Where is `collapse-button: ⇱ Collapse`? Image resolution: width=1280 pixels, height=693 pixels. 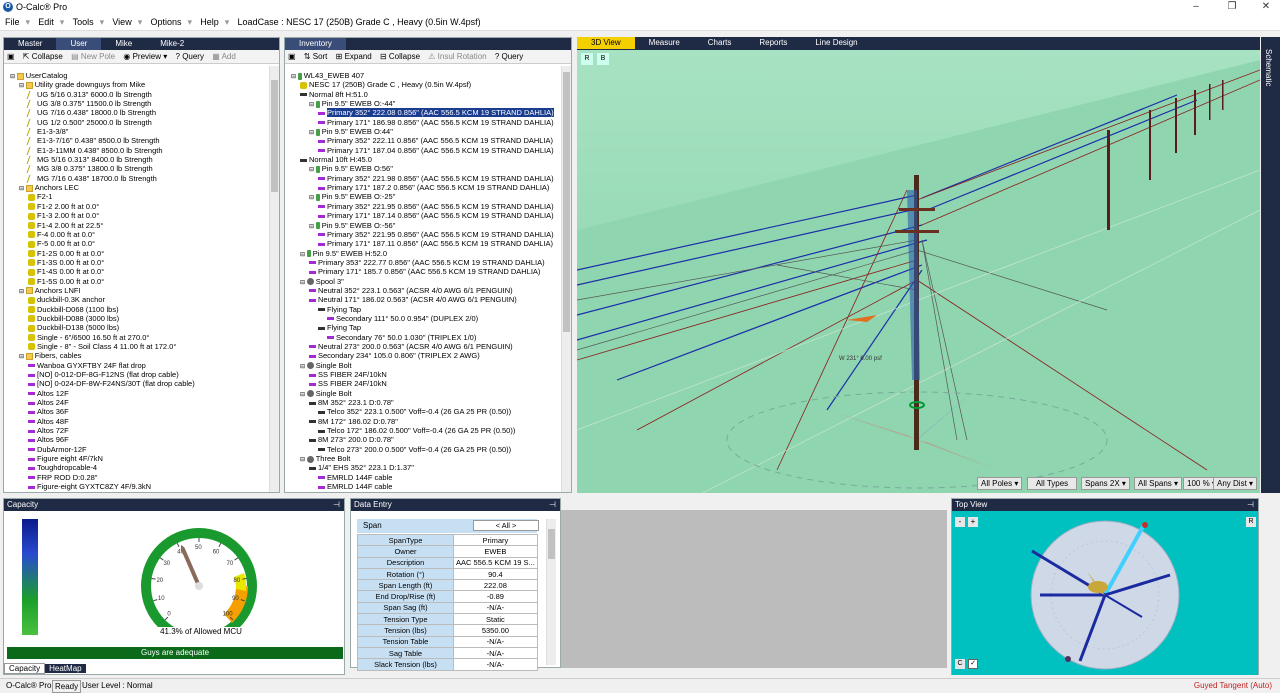
collapse-button: ⇱ Collapse is located at coordinates (43, 56).